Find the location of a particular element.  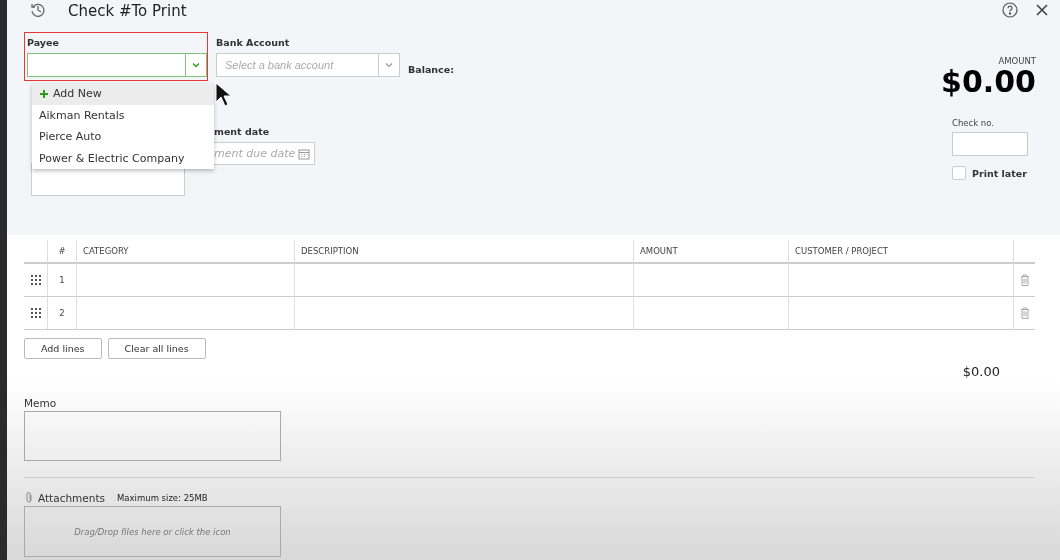

window-title: Check #To Print is located at coordinates (127, 11).